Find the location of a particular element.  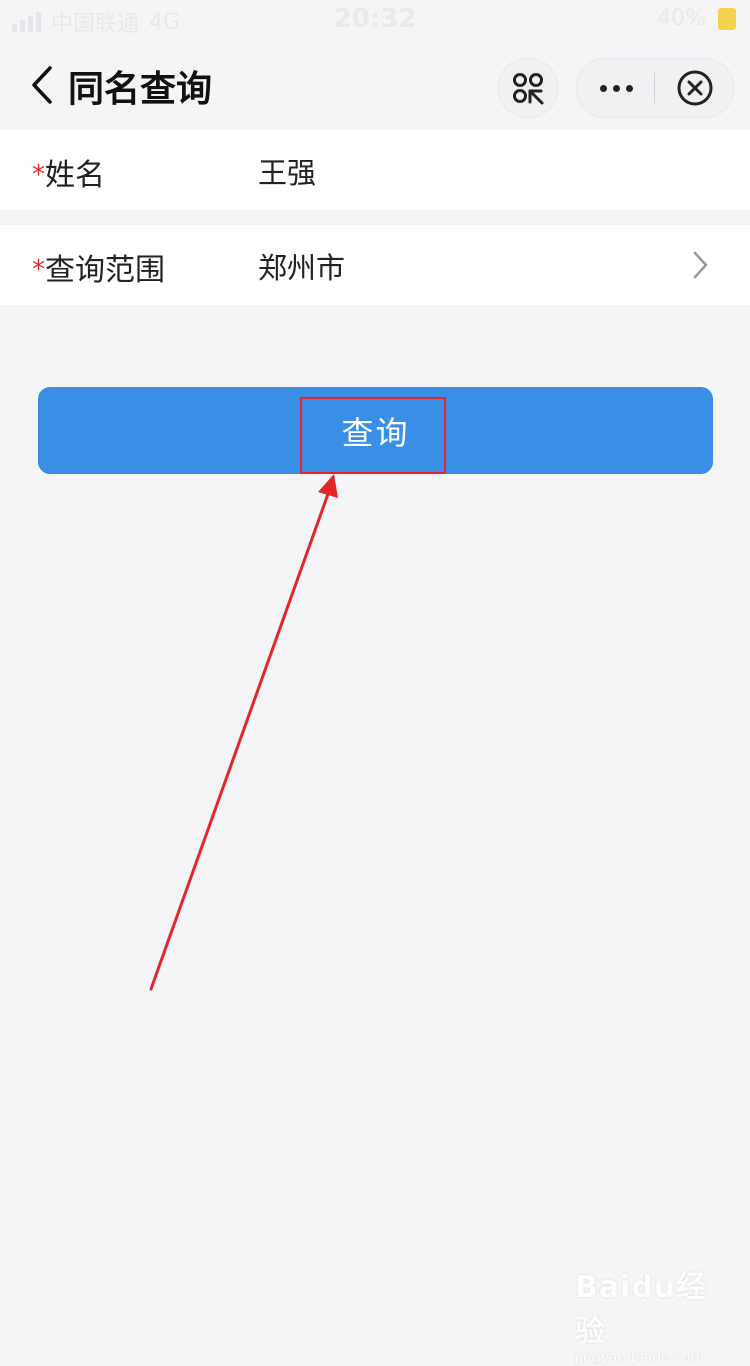

chevron-left-icon is located at coordinates (42, 85).